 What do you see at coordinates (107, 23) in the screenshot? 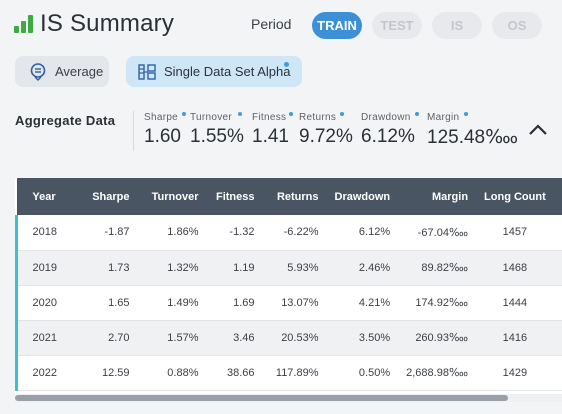
I see `page-title: IS Summary` at bounding box center [107, 23].